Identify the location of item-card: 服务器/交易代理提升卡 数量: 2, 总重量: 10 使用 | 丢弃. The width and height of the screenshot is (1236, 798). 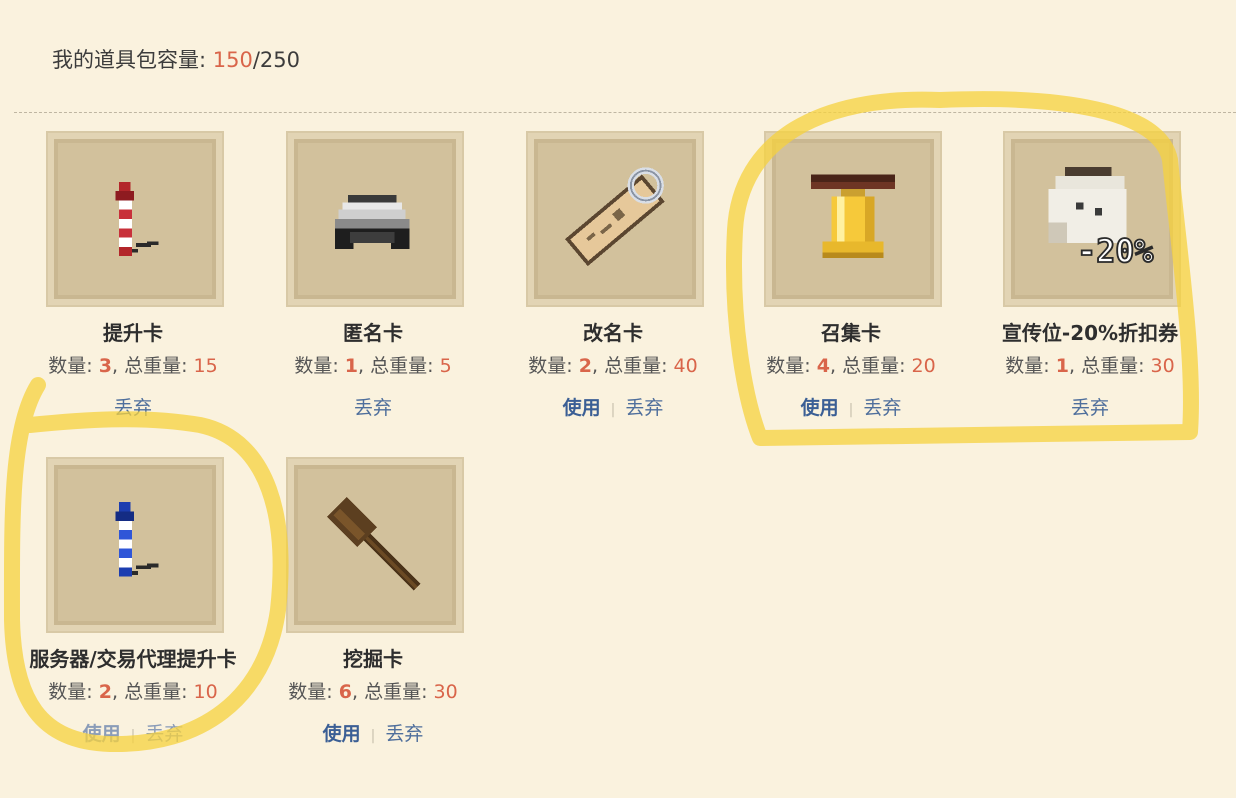
(133, 609).